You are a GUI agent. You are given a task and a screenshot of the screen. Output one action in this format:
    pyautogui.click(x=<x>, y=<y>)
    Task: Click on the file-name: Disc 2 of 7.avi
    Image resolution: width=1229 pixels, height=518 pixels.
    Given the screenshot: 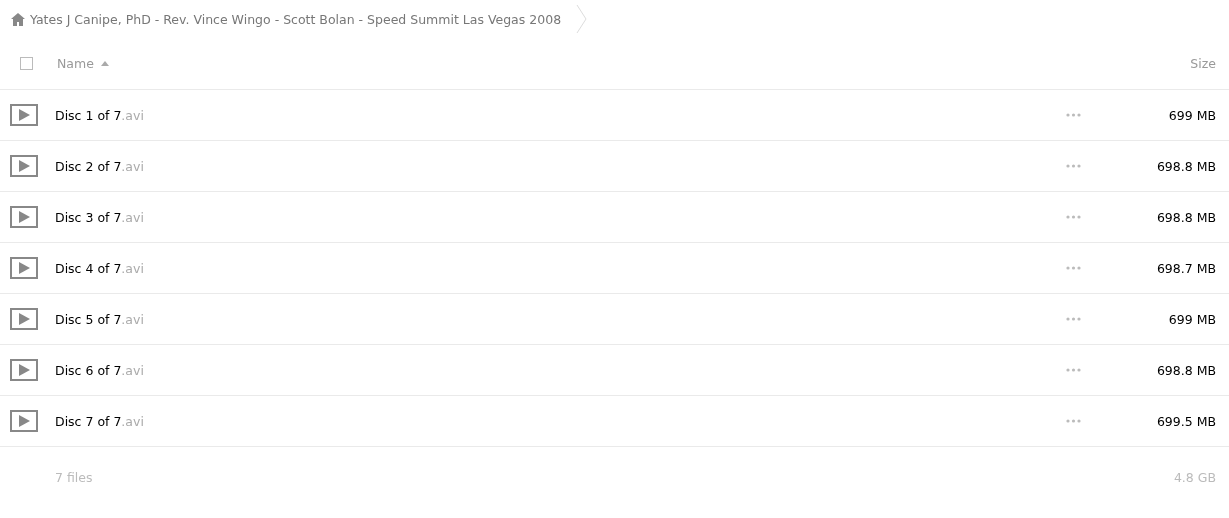 What is the action you would take?
    pyautogui.click(x=99, y=166)
    